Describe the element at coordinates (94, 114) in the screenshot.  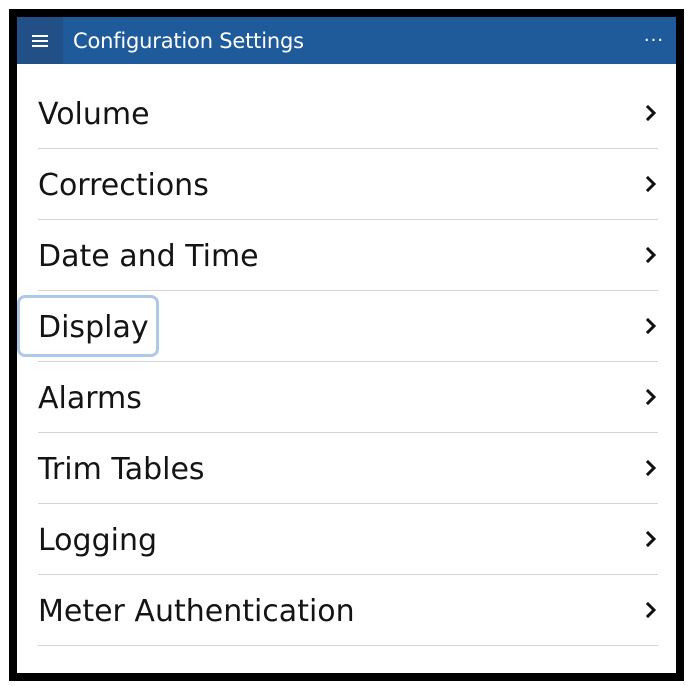
I see `settings-item-label: Volume` at that location.